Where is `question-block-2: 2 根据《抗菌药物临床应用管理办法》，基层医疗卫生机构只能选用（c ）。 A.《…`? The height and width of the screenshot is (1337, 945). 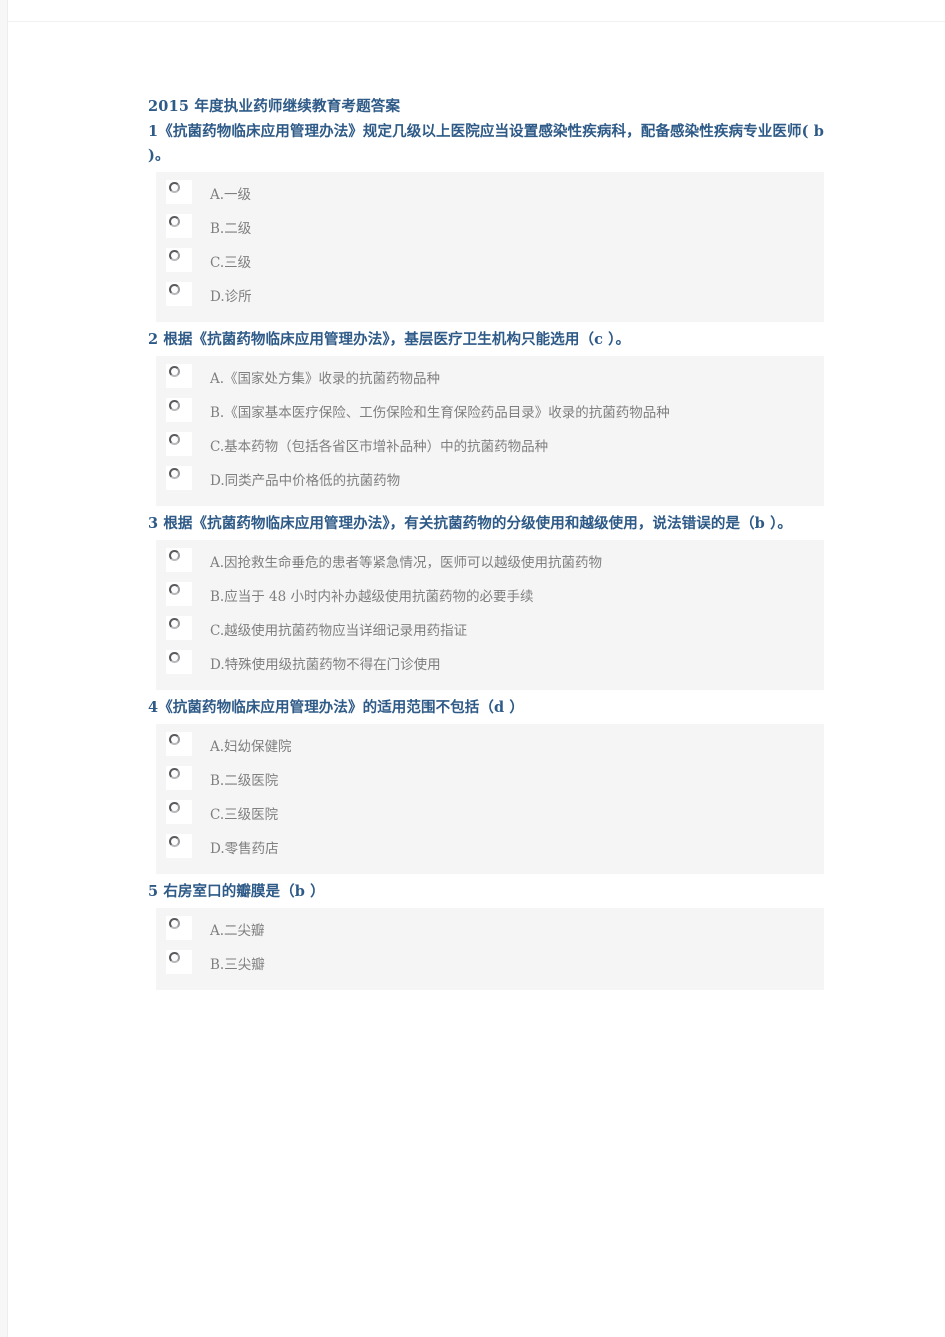
question-block-2: 2 根据《抗菌药物临床应用管理办法》，基层医疗卫生机构只能选用（c ）。 A.《… is located at coordinates (486, 417).